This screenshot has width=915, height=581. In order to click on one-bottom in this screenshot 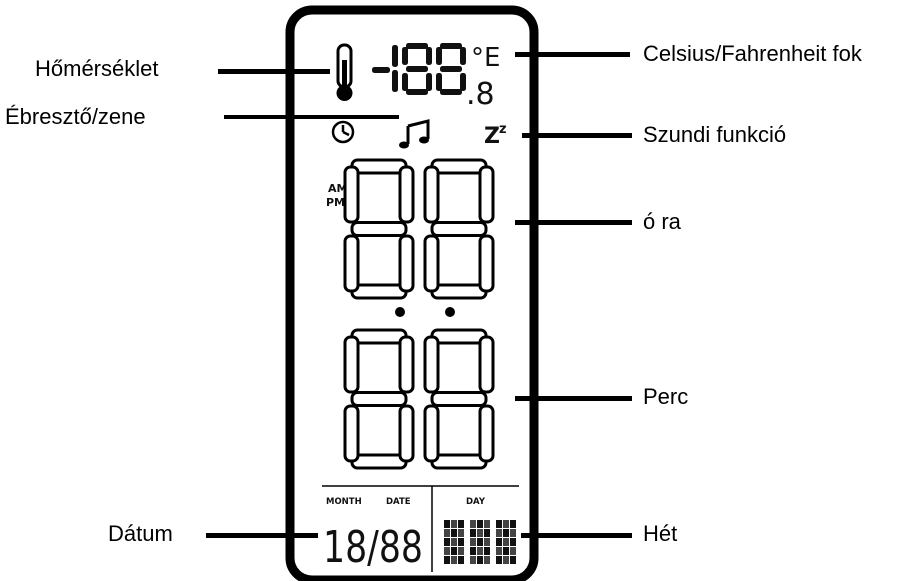, I will do `click(395, 81)`.